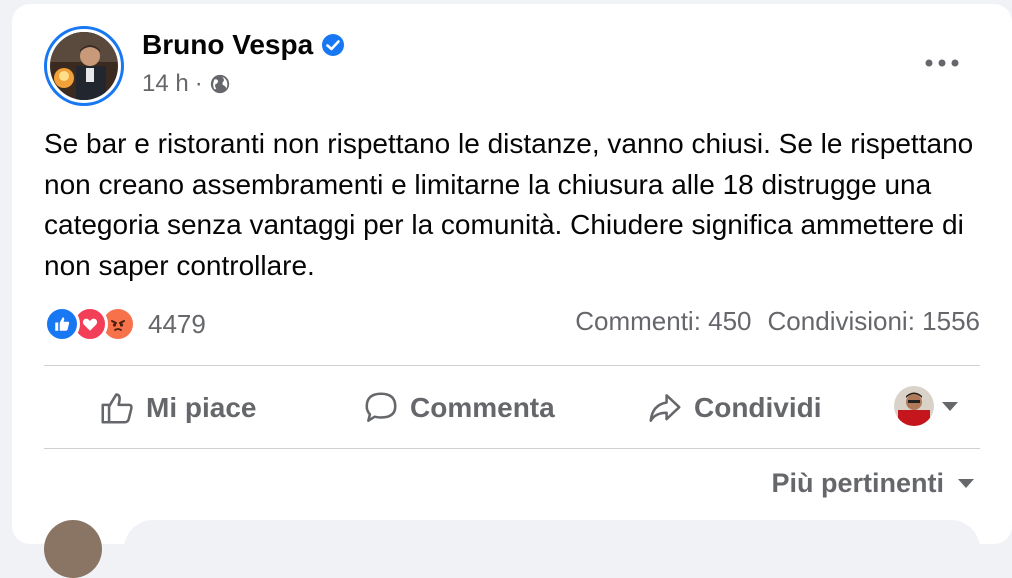  What do you see at coordinates (177, 323) in the screenshot?
I see `reaction-count: 4479` at bounding box center [177, 323].